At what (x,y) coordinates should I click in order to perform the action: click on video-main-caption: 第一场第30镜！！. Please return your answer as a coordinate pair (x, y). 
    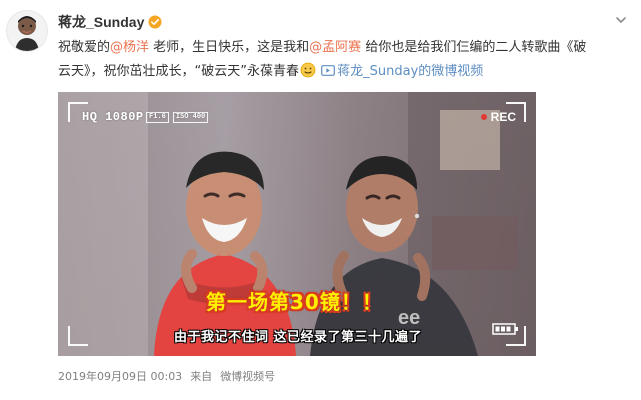
    Looking at the image, I should click on (294, 302).